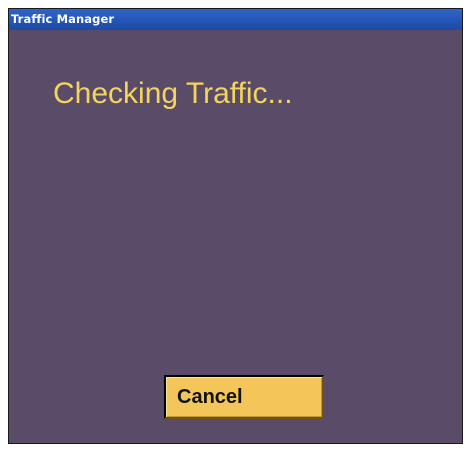  What do you see at coordinates (63, 19) in the screenshot?
I see `window-title: Traffic Manager` at bounding box center [63, 19].